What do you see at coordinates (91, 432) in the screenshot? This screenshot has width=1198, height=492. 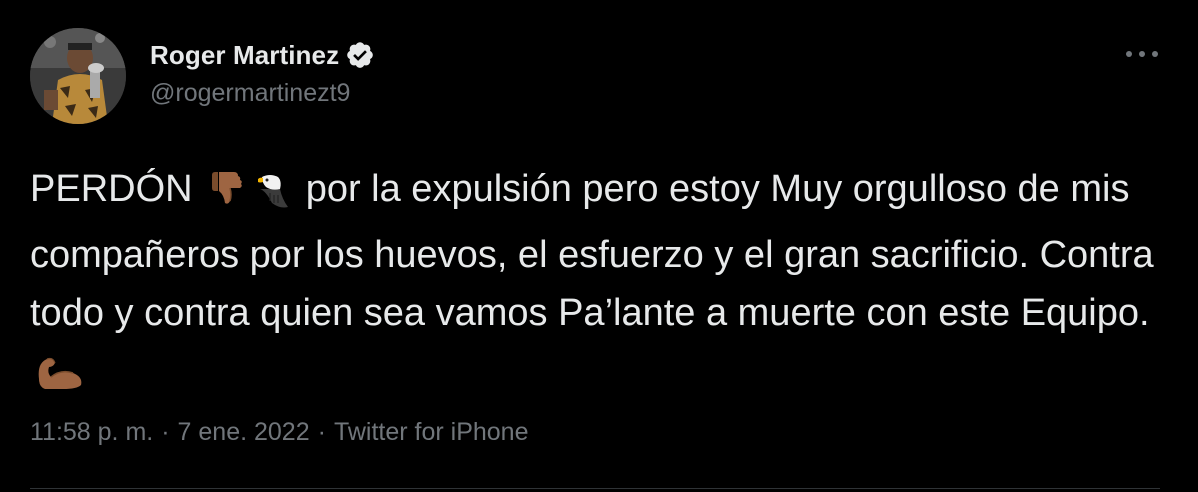 I see `tweet-time: 11:58 p. m.` at bounding box center [91, 432].